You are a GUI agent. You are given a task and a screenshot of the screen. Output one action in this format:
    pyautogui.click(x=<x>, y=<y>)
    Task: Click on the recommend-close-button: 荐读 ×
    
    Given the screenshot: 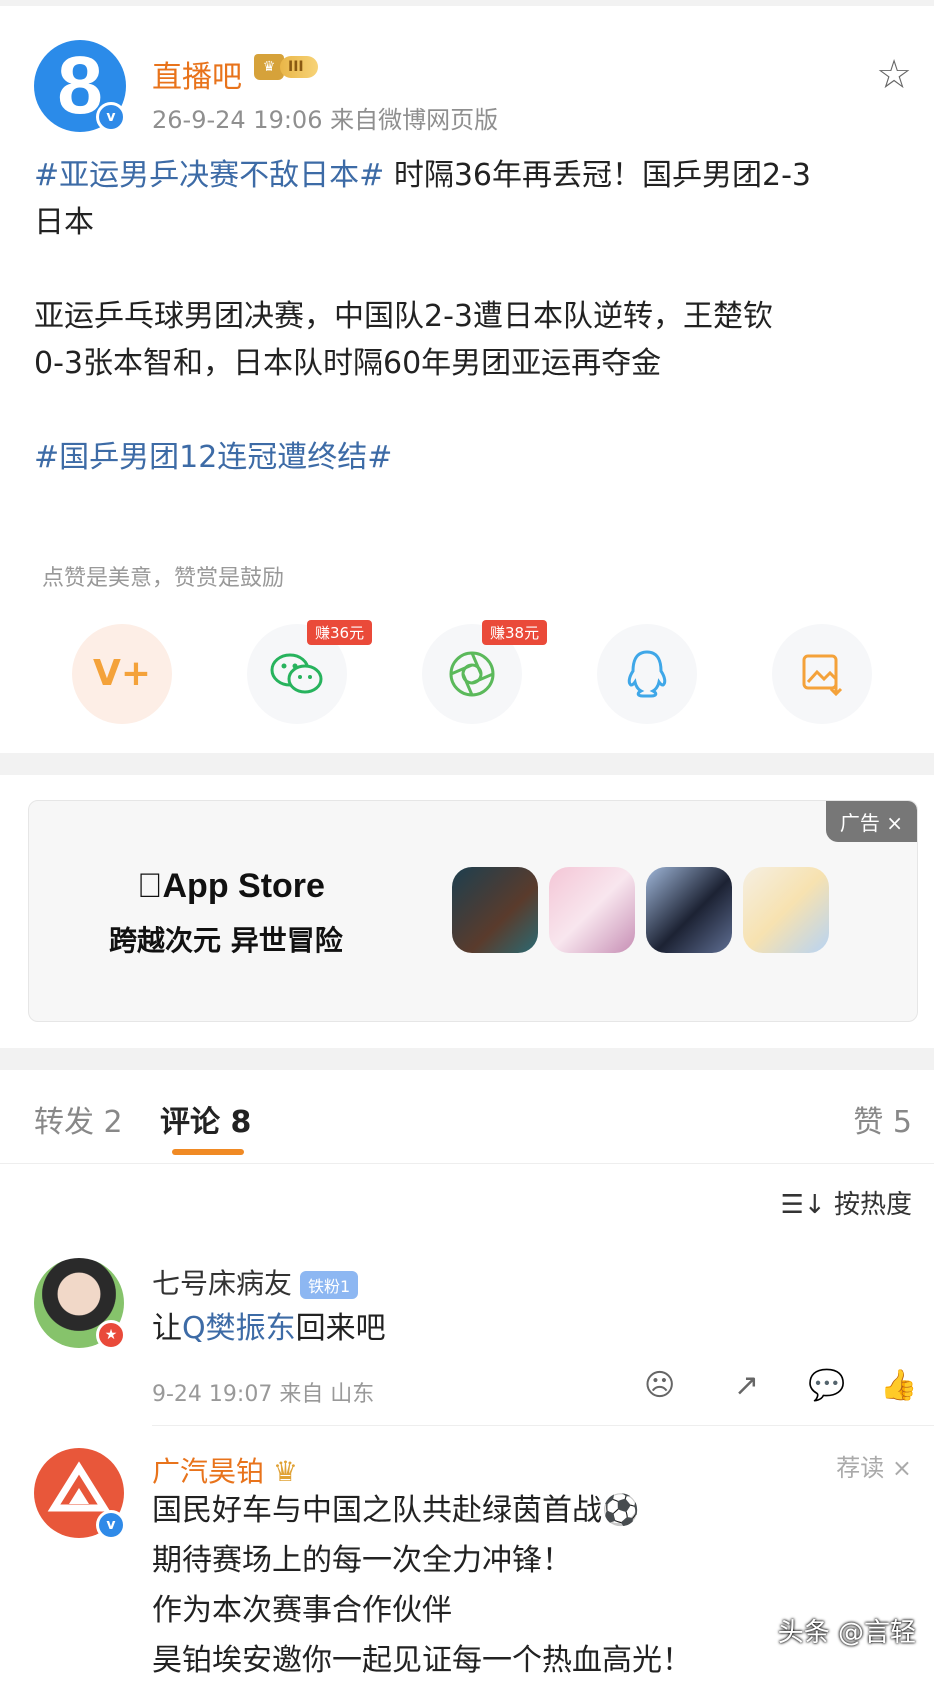 What is the action you would take?
    pyautogui.click(x=874, y=1465)
    